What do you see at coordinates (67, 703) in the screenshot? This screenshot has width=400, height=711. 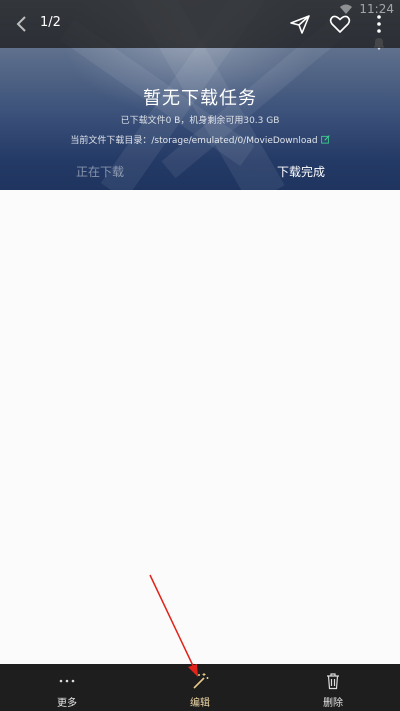 I see `more-label: 更多` at bounding box center [67, 703].